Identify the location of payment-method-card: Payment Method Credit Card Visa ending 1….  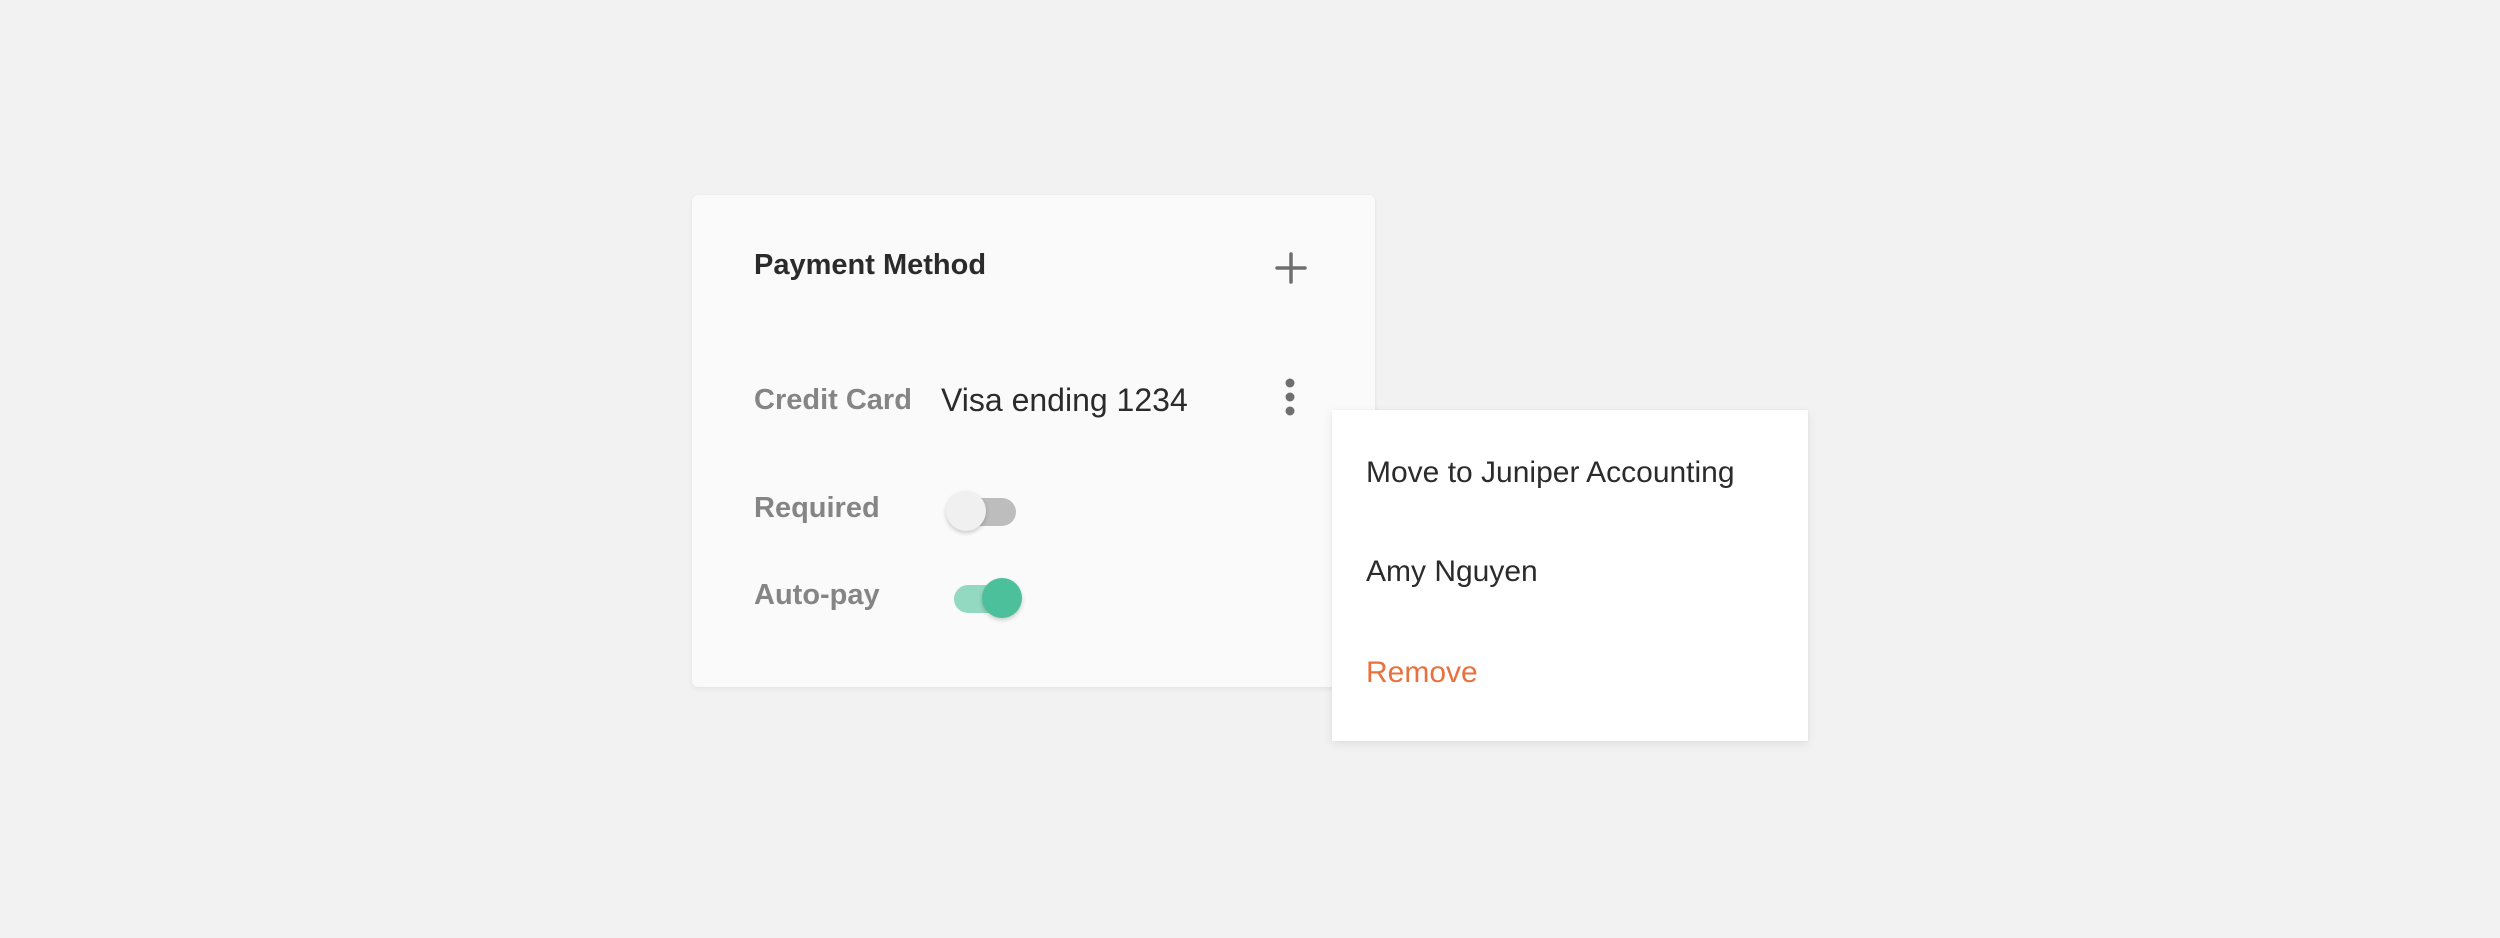
(1033, 441).